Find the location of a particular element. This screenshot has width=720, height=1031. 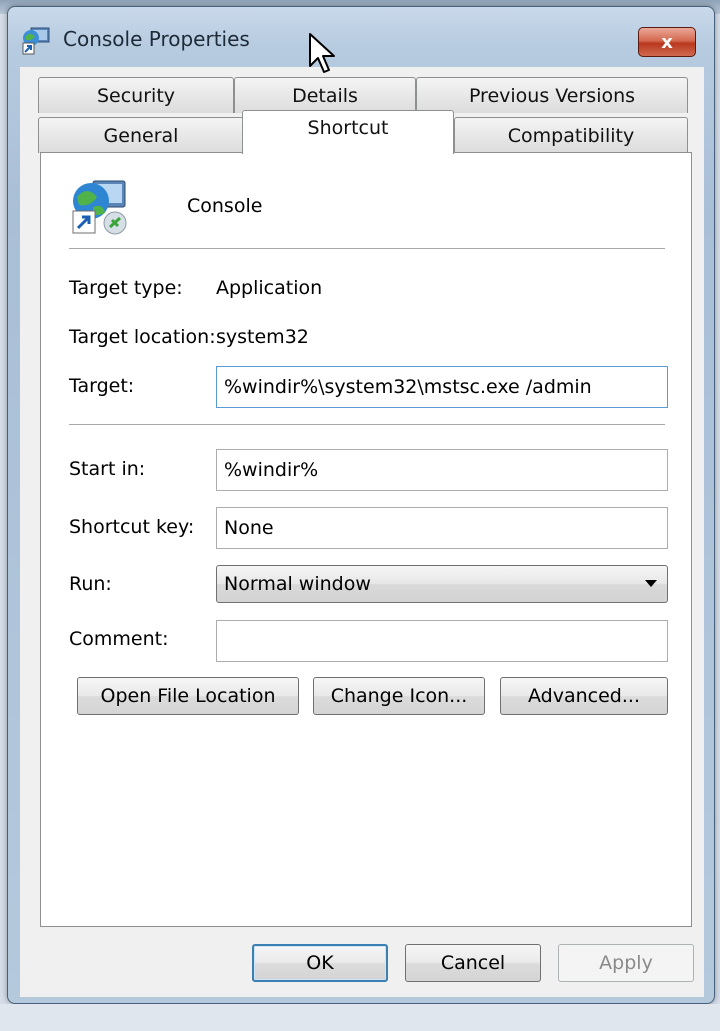

run-select: Normal window is located at coordinates (442, 584).